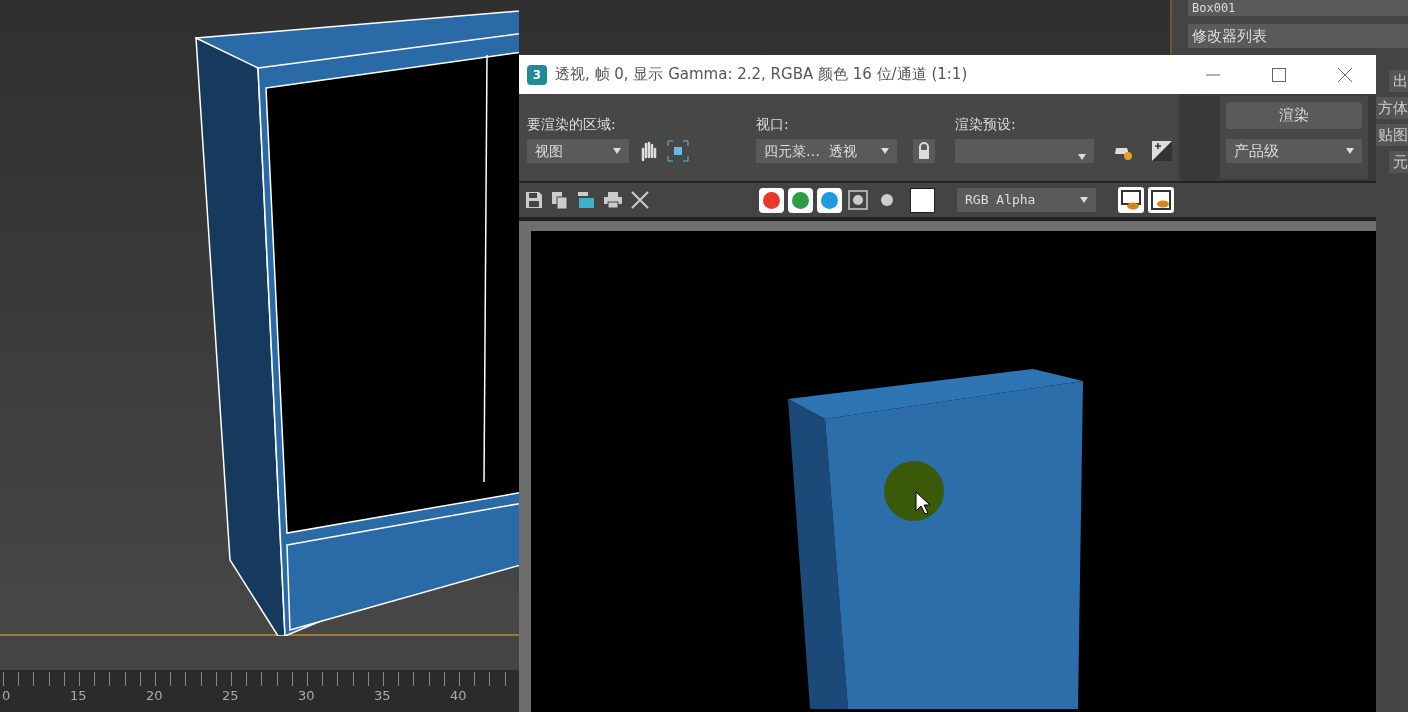  I want to click on save-icon, so click(534, 200).